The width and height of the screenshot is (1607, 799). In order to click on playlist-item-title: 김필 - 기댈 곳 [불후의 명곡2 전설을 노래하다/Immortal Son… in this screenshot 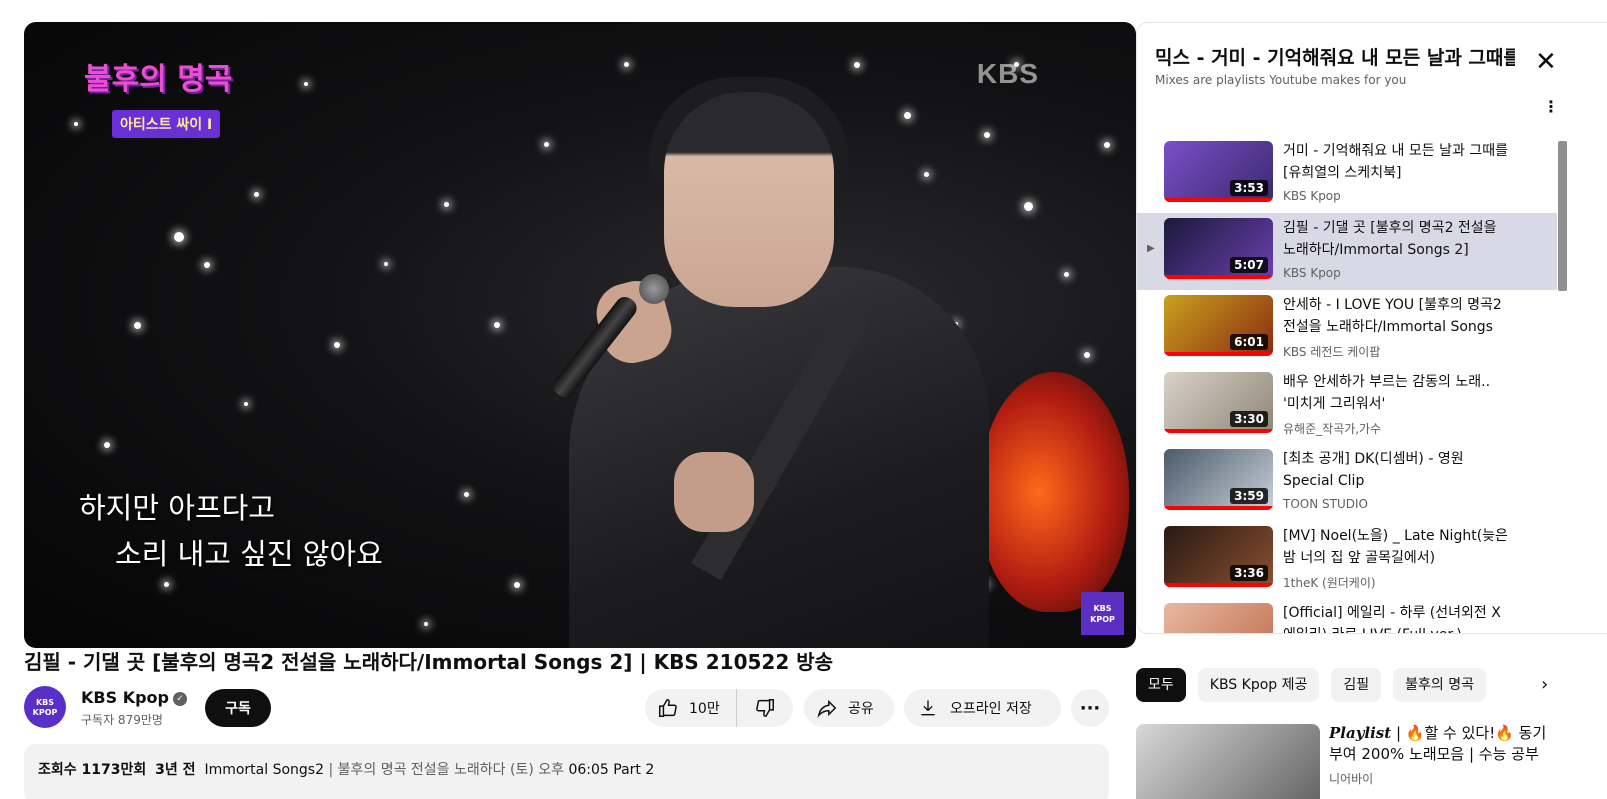, I will do `click(1395, 239)`.